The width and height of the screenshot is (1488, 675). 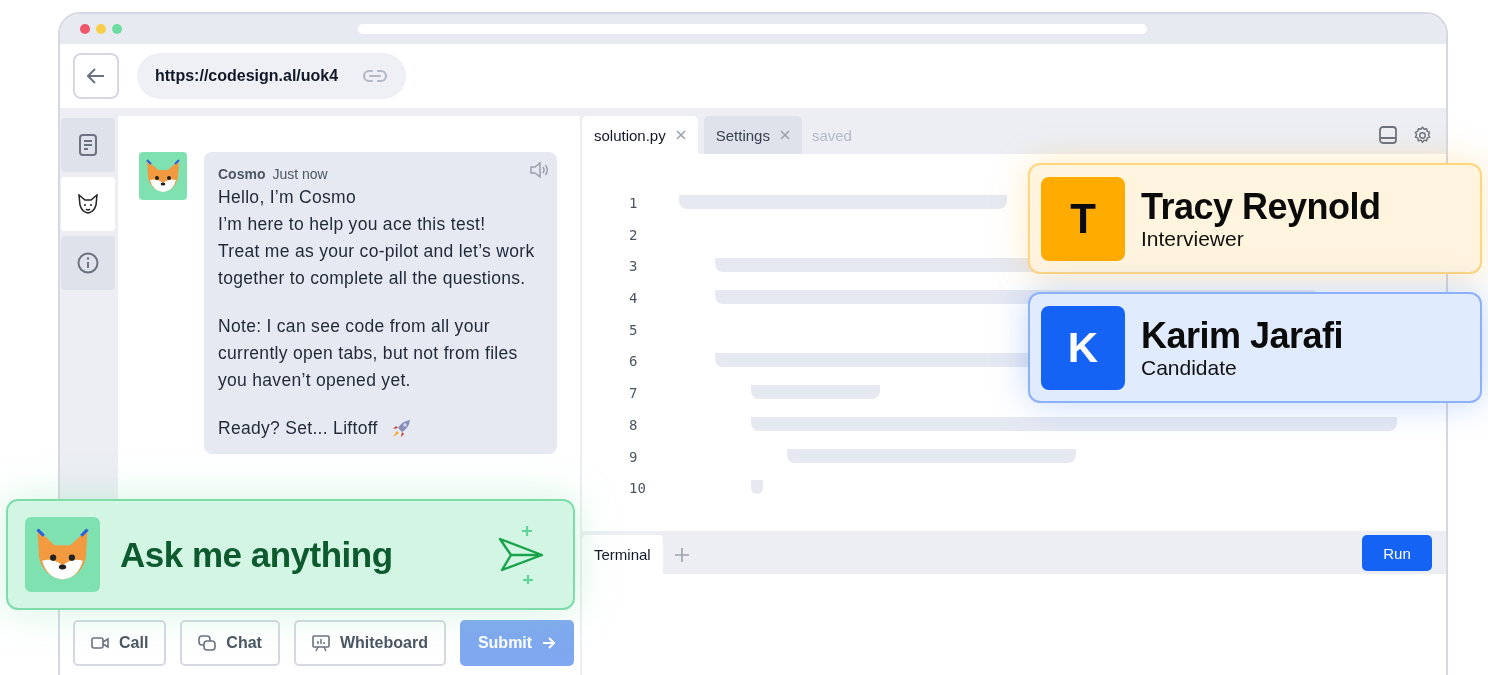 I want to click on back-button, so click(x=96, y=76).